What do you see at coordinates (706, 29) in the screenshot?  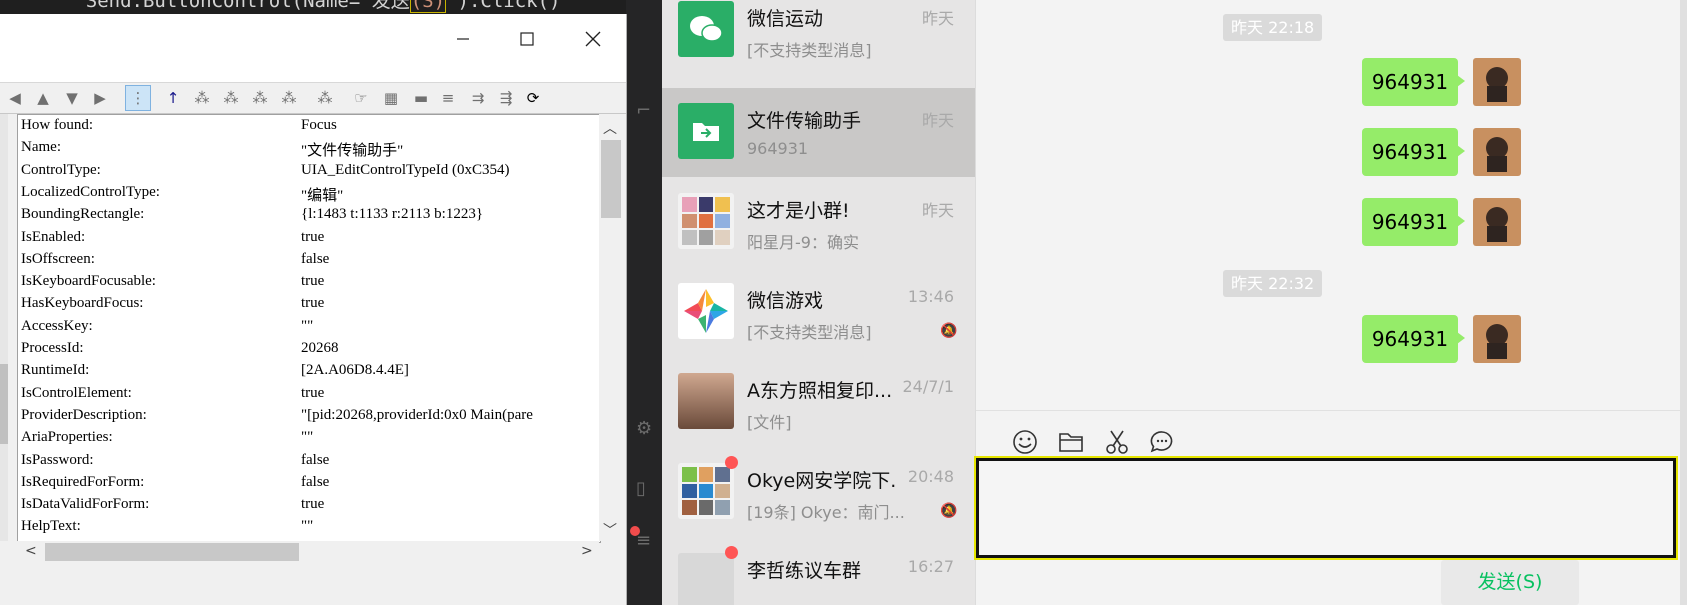 I see `wechat-icon` at bounding box center [706, 29].